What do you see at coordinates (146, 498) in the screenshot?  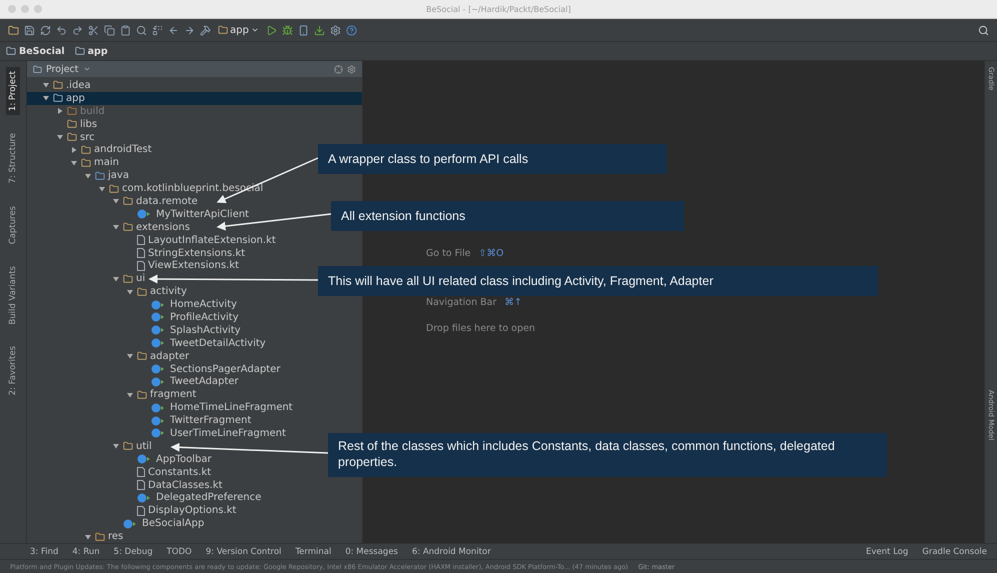 I see `tree-item: DelegatedPreference` at bounding box center [146, 498].